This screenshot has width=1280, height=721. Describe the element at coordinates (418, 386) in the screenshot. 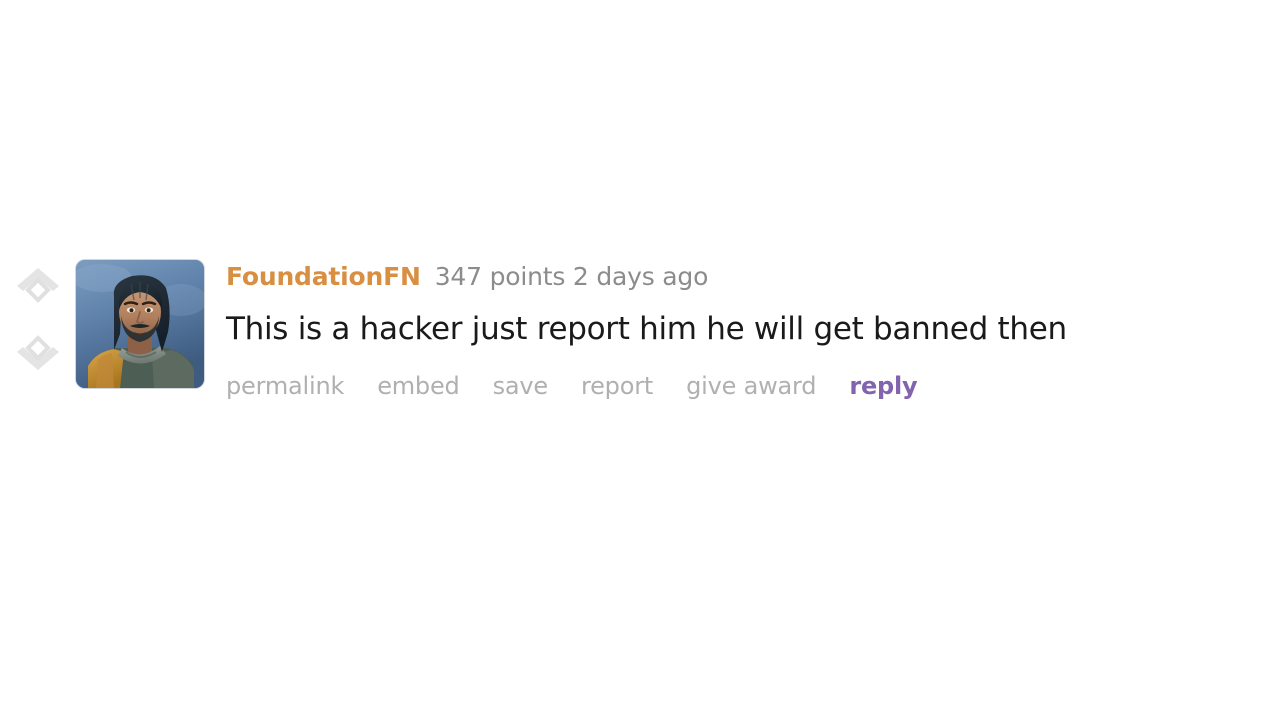

I see `embed-link: embed` at that location.